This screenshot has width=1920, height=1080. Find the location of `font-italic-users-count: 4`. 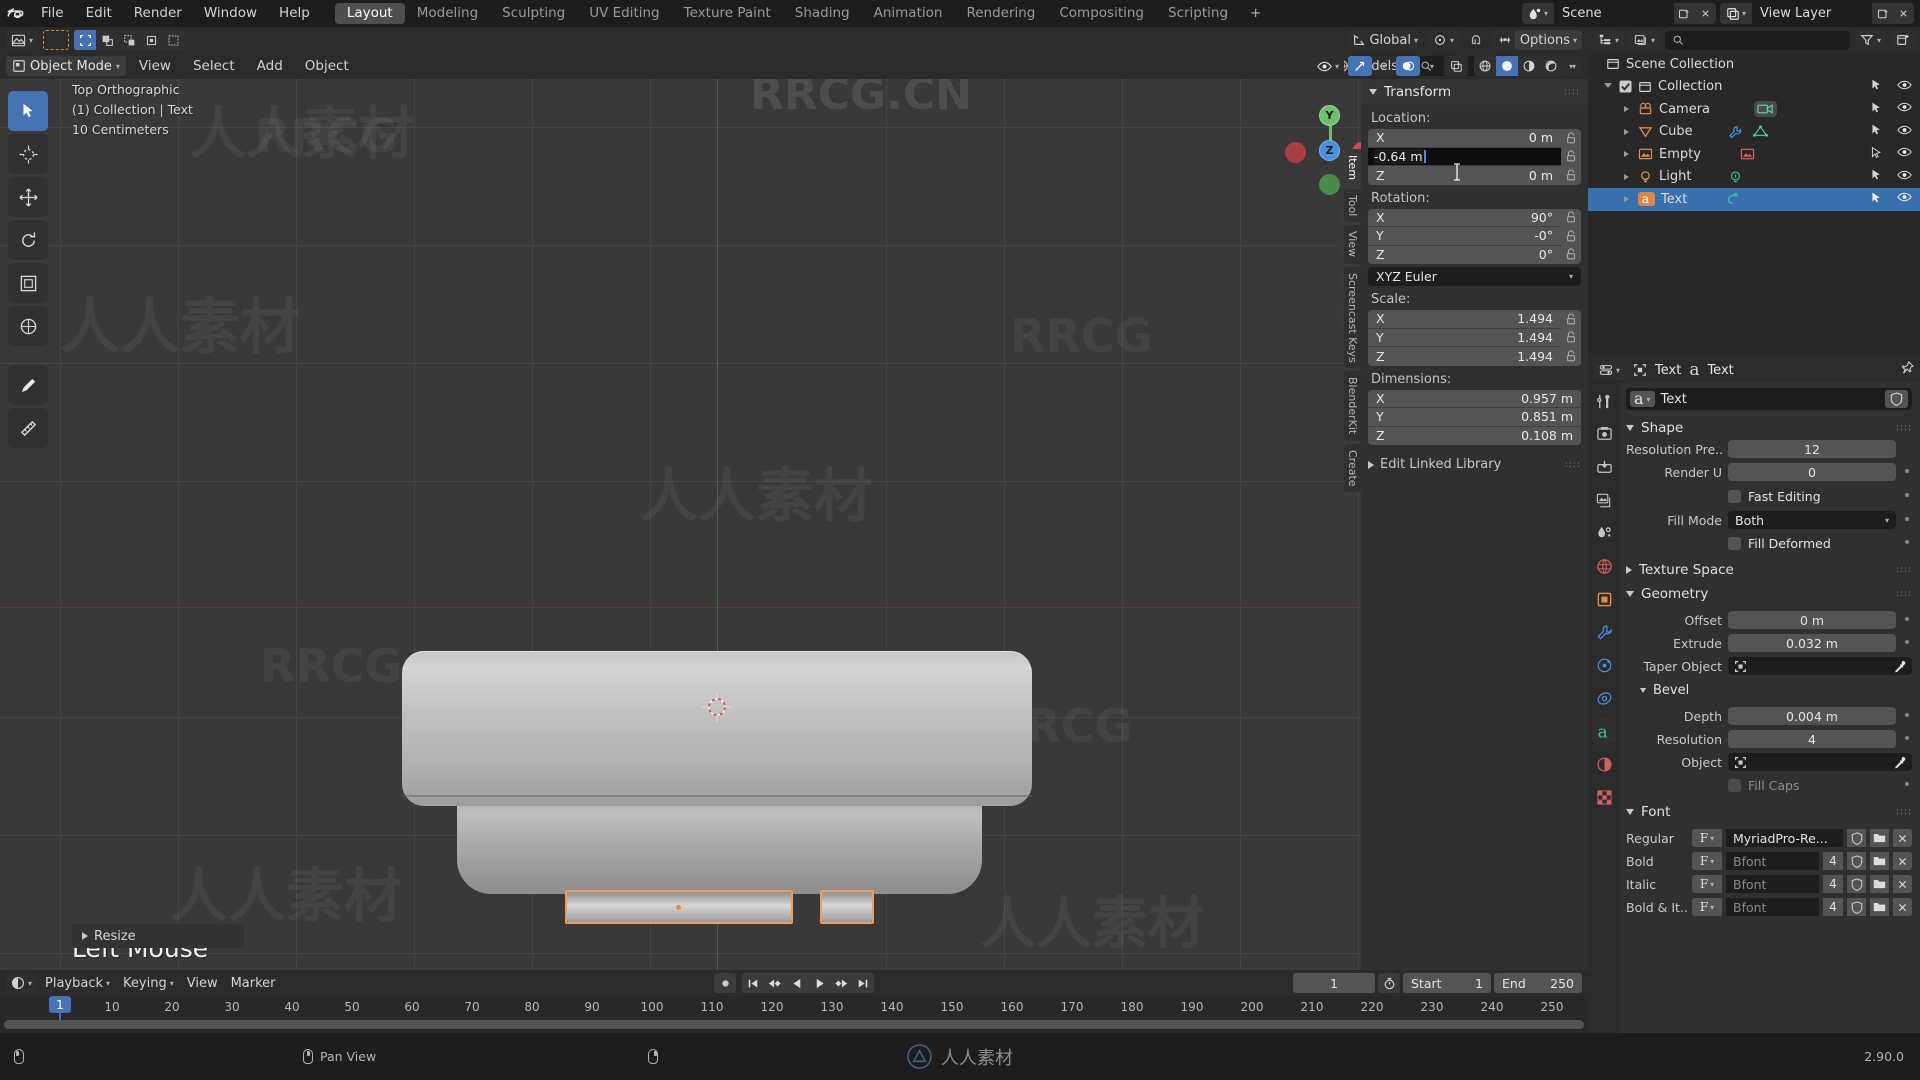

font-italic-users-count: 4 is located at coordinates (1833, 884).